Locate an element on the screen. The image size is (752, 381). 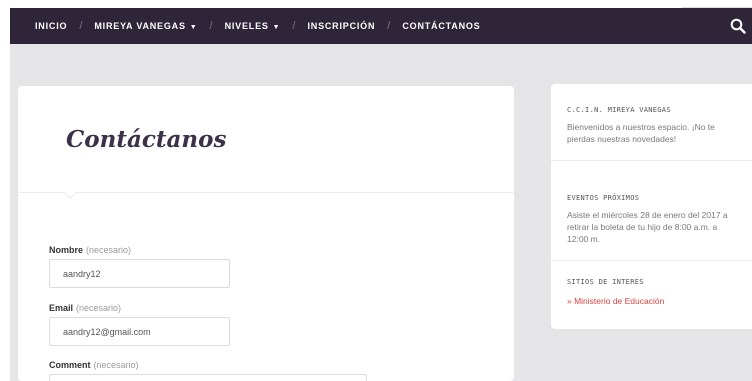
nav-item-label: MIREYA VANEGAS is located at coordinates (140, 26).